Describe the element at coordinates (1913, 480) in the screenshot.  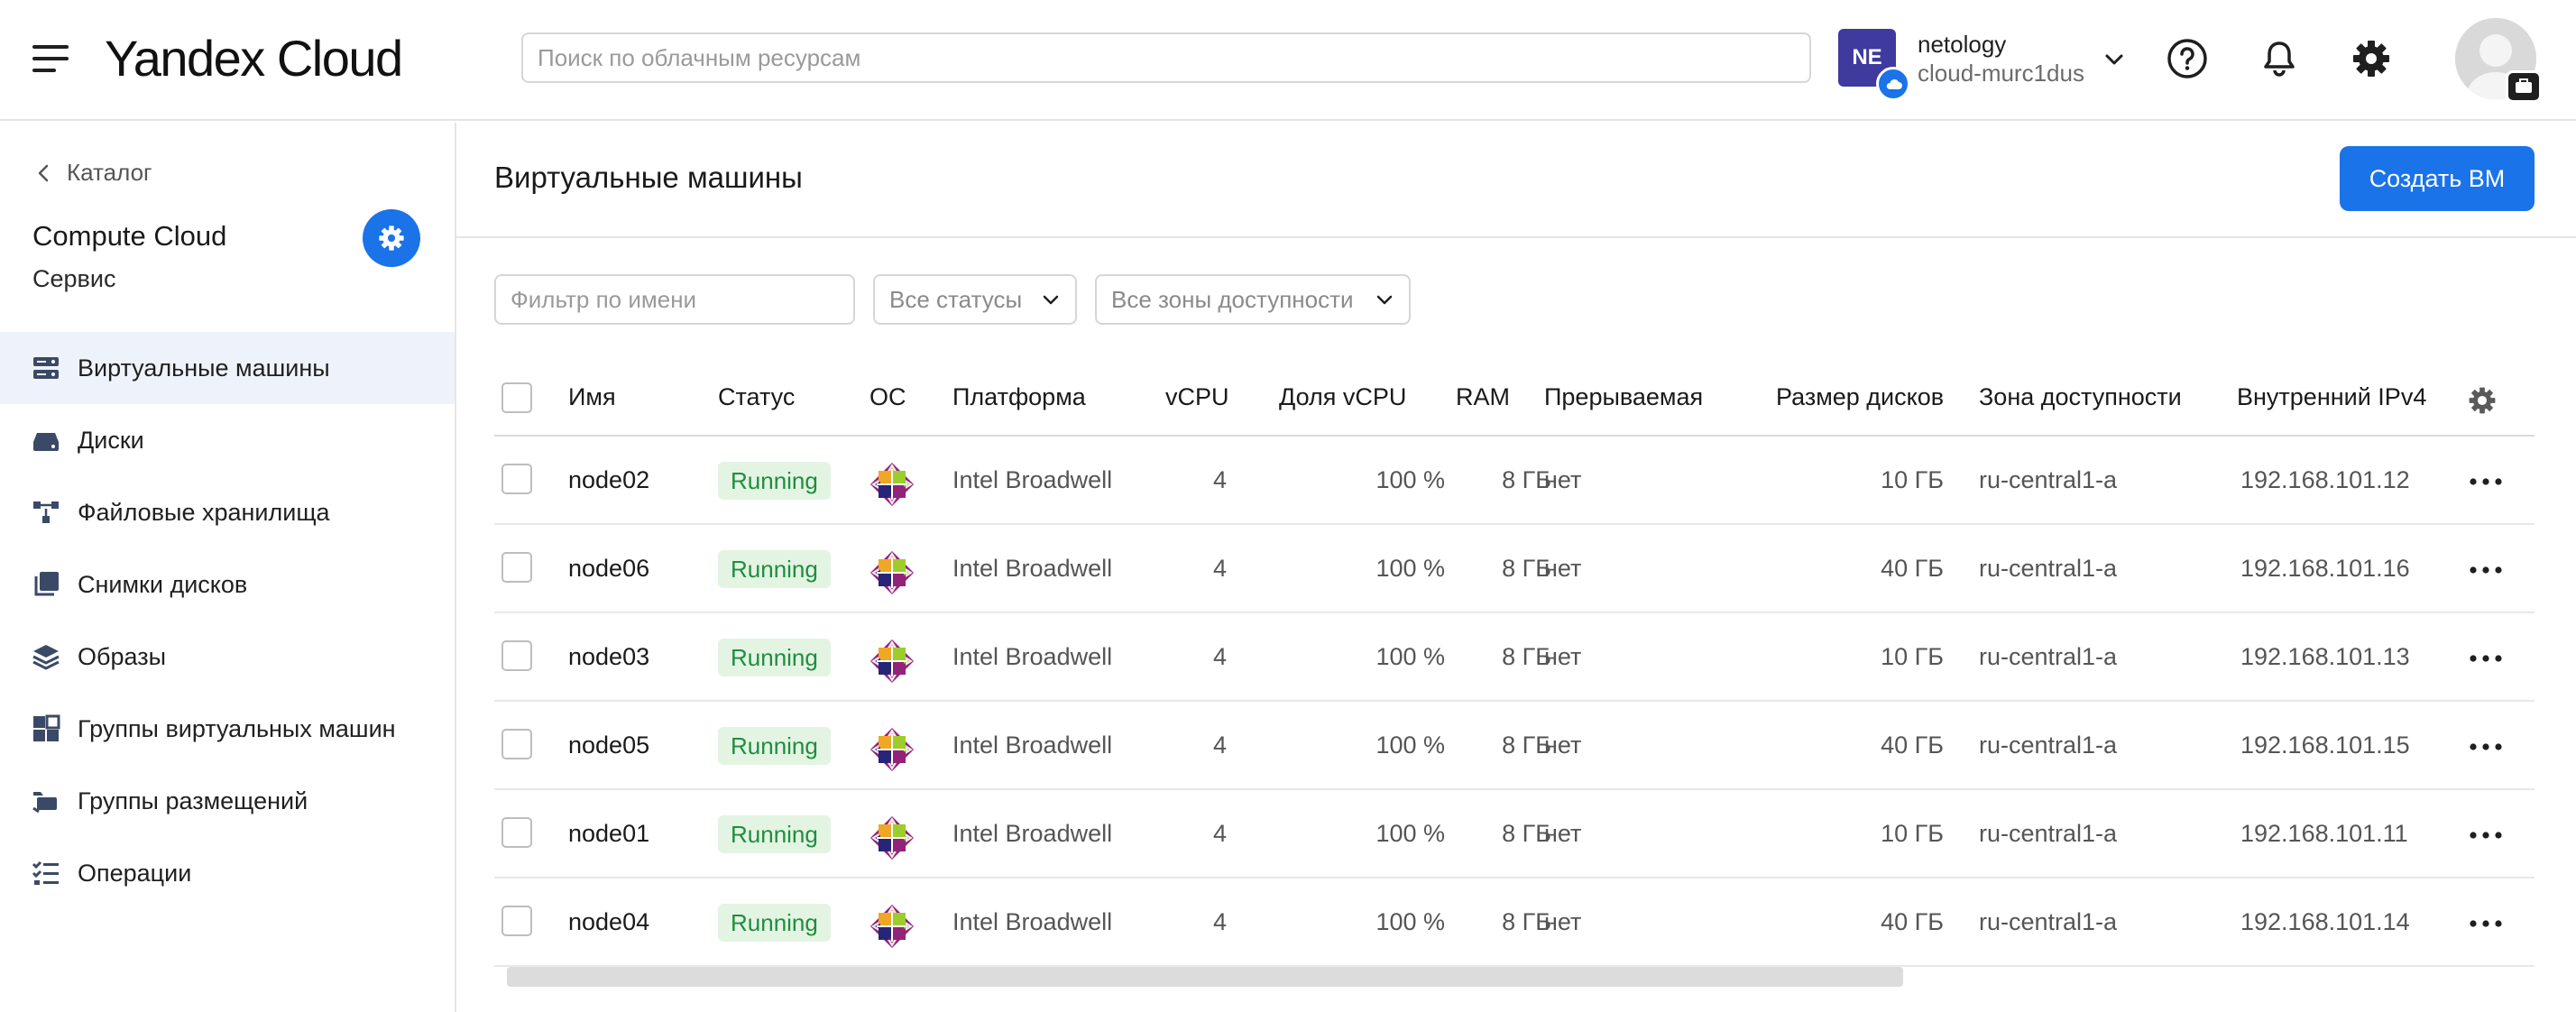
I see `vm-disk-size: 10 ГБ` at that location.